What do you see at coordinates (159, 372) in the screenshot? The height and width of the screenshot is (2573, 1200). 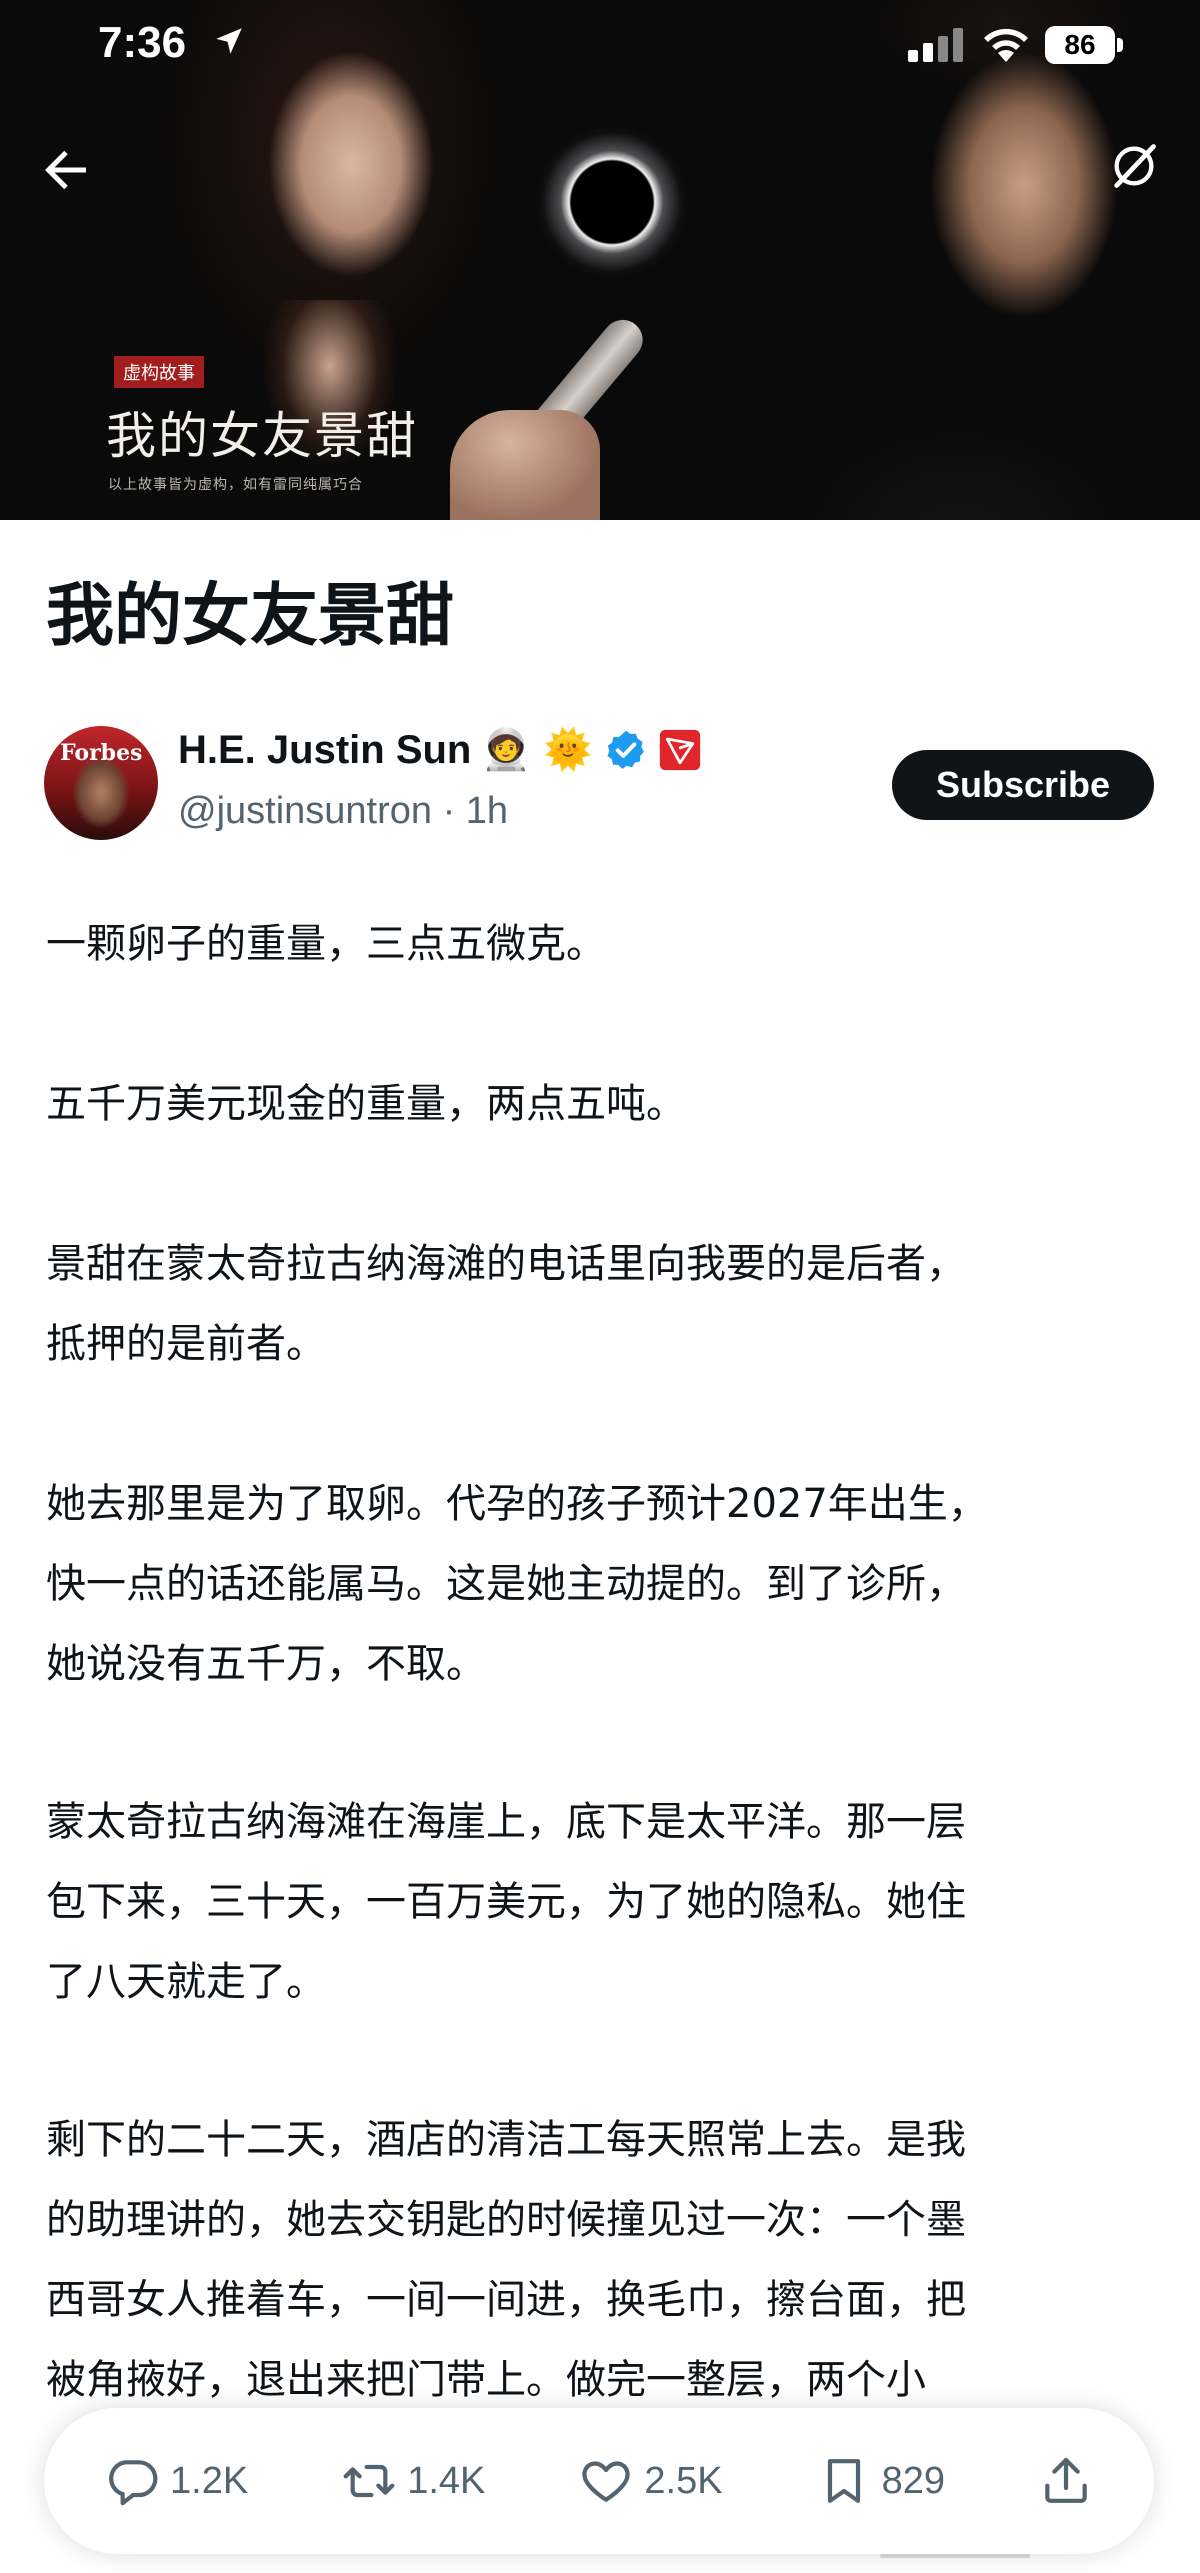 I see `cover-tag: 虚构故事` at bounding box center [159, 372].